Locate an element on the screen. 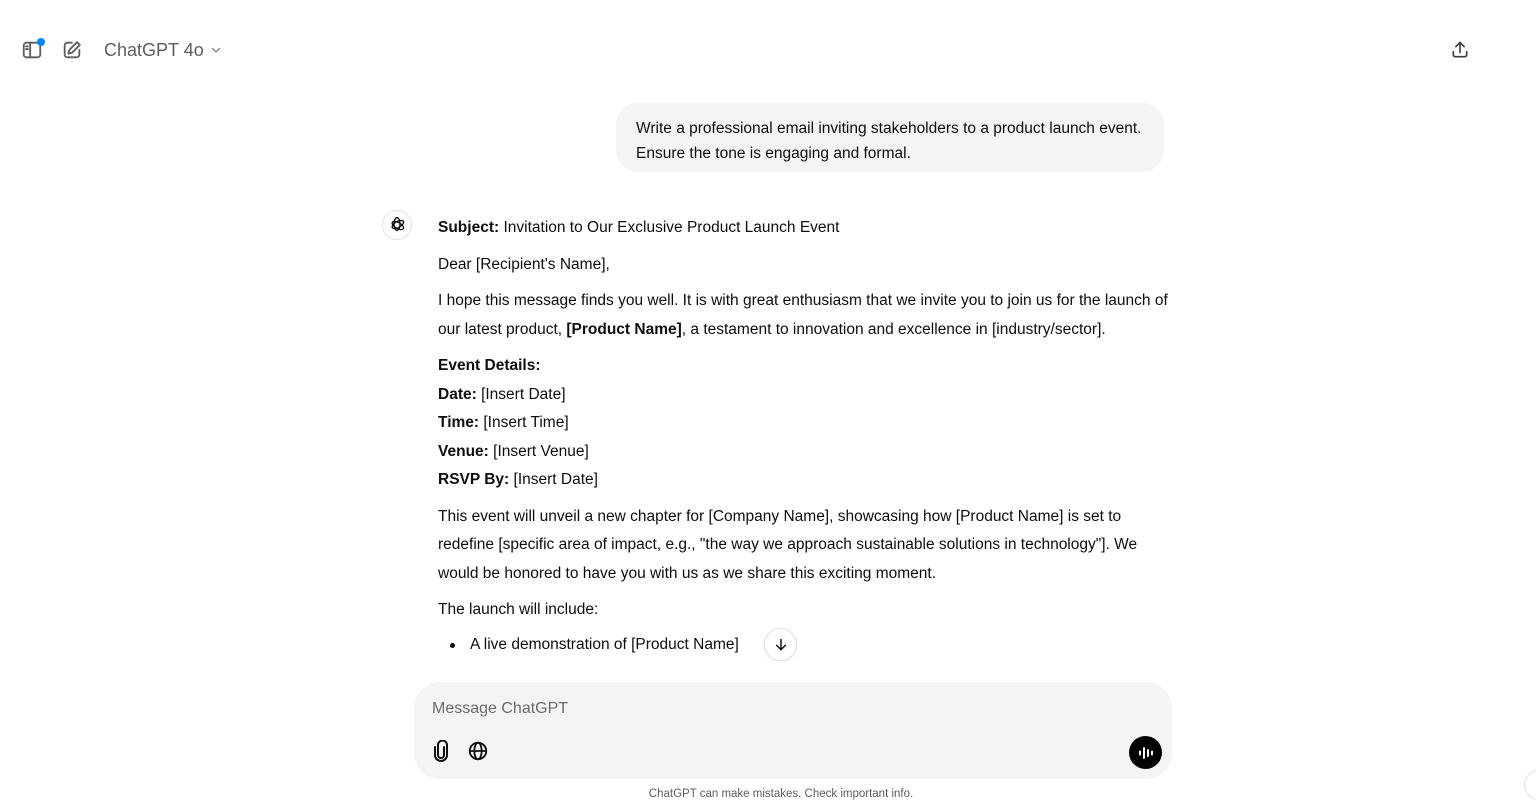  voice-mode-icon is located at coordinates (1145, 752).